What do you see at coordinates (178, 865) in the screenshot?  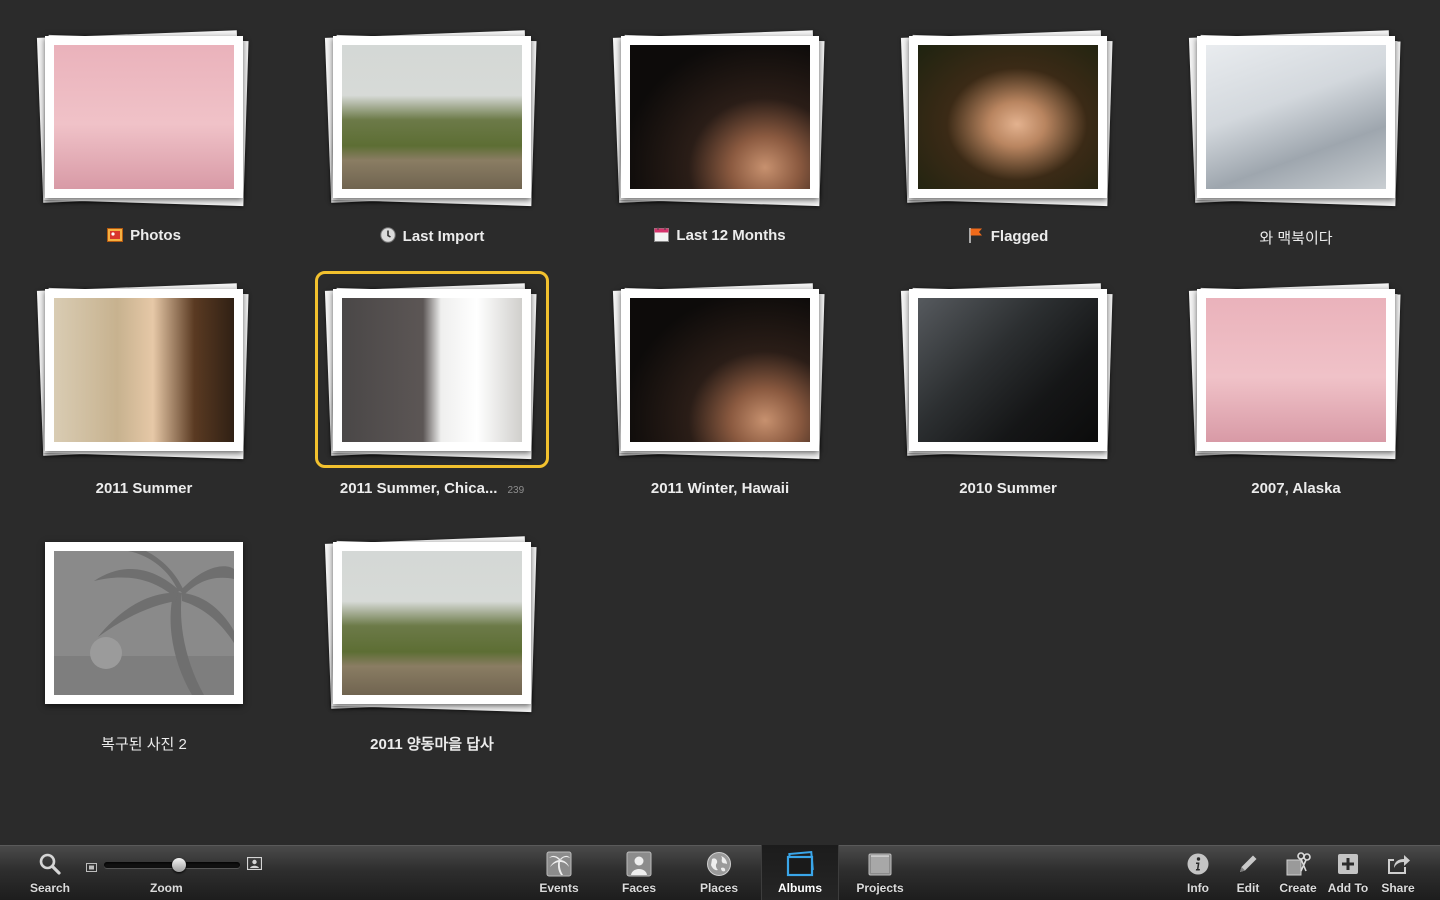 I see `zoom-knob` at bounding box center [178, 865].